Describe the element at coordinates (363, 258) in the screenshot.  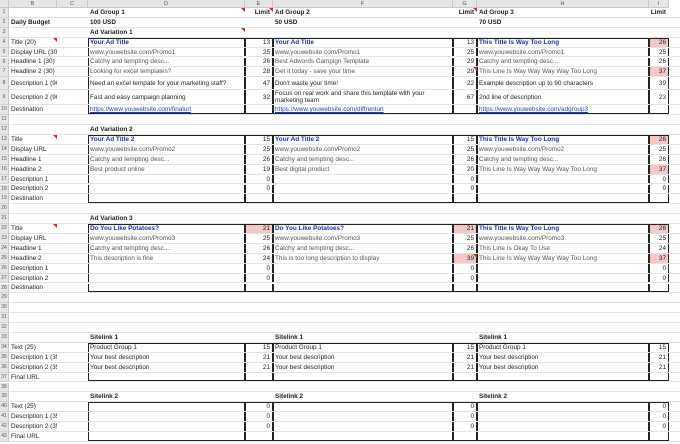
I see `cell-f25: This is too long description to display` at that location.